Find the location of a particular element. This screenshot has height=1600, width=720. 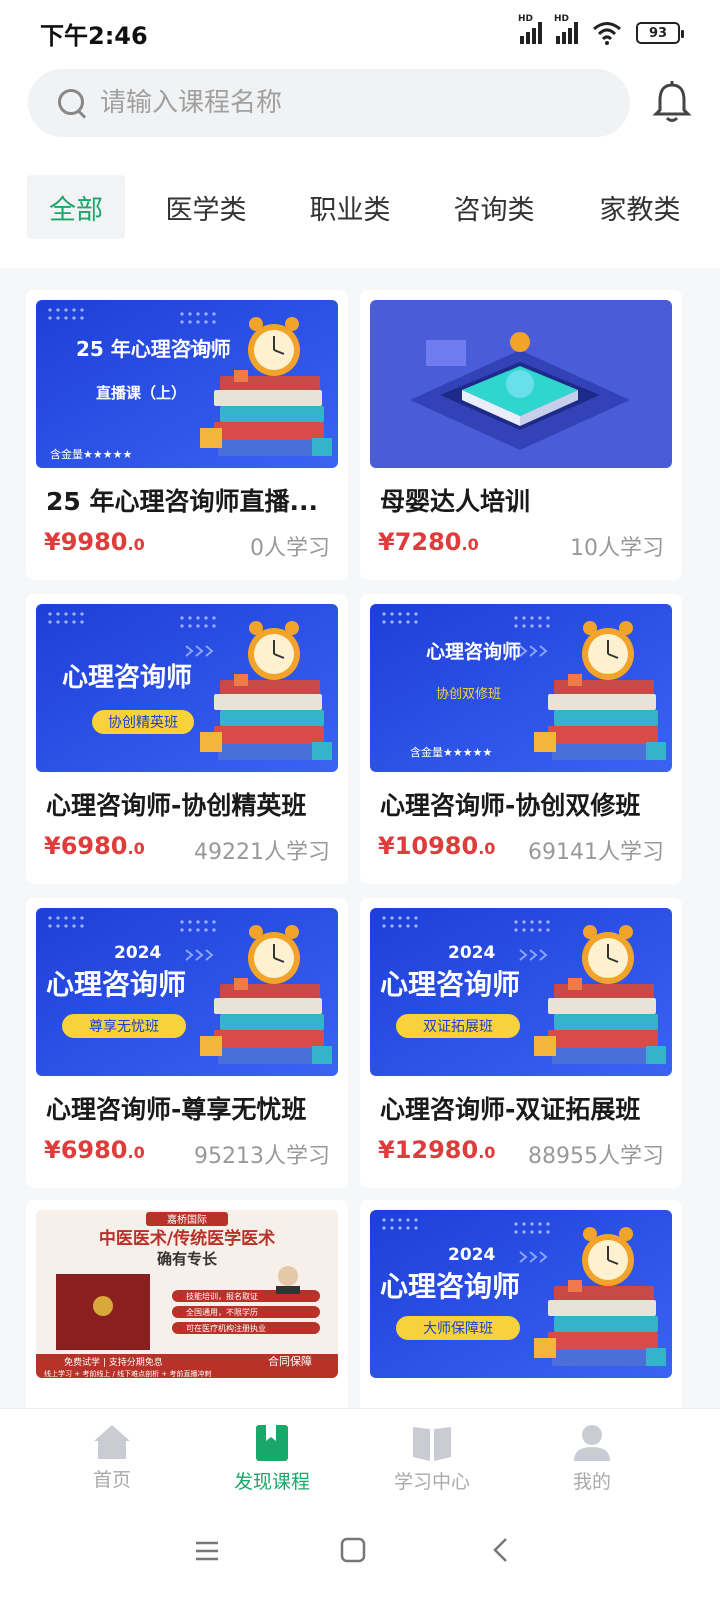

course-card: 心理咨询师 协创精英班 心理咨询师-协创精英班 ¥6980.0 49221人学习 is located at coordinates (187, 739).